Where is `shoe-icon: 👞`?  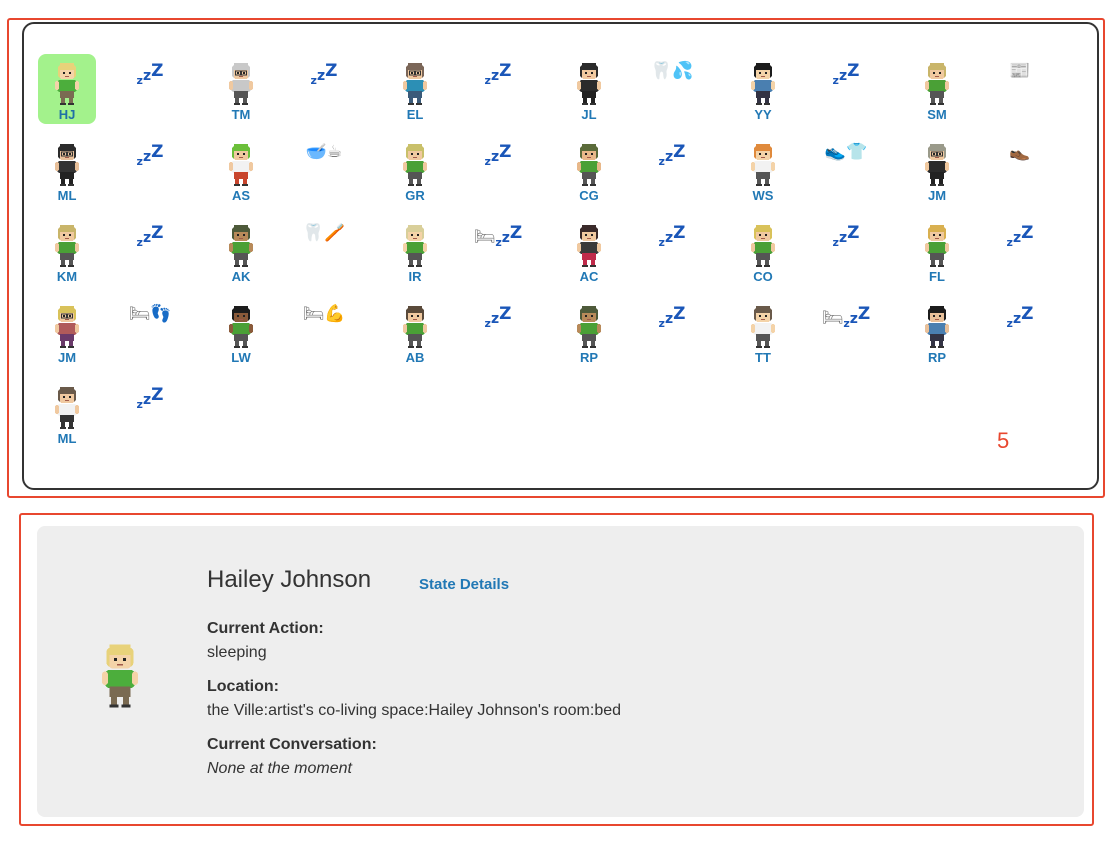 shoe-icon: 👞 is located at coordinates (1020, 152).